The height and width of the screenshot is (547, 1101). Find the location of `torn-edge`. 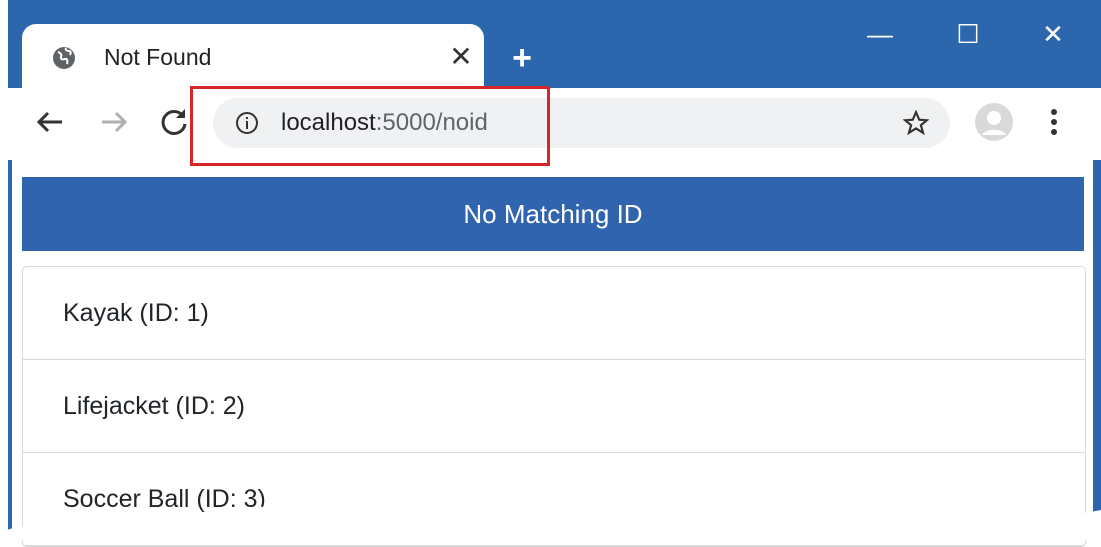

torn-edge is located at coordinates (550, 522).